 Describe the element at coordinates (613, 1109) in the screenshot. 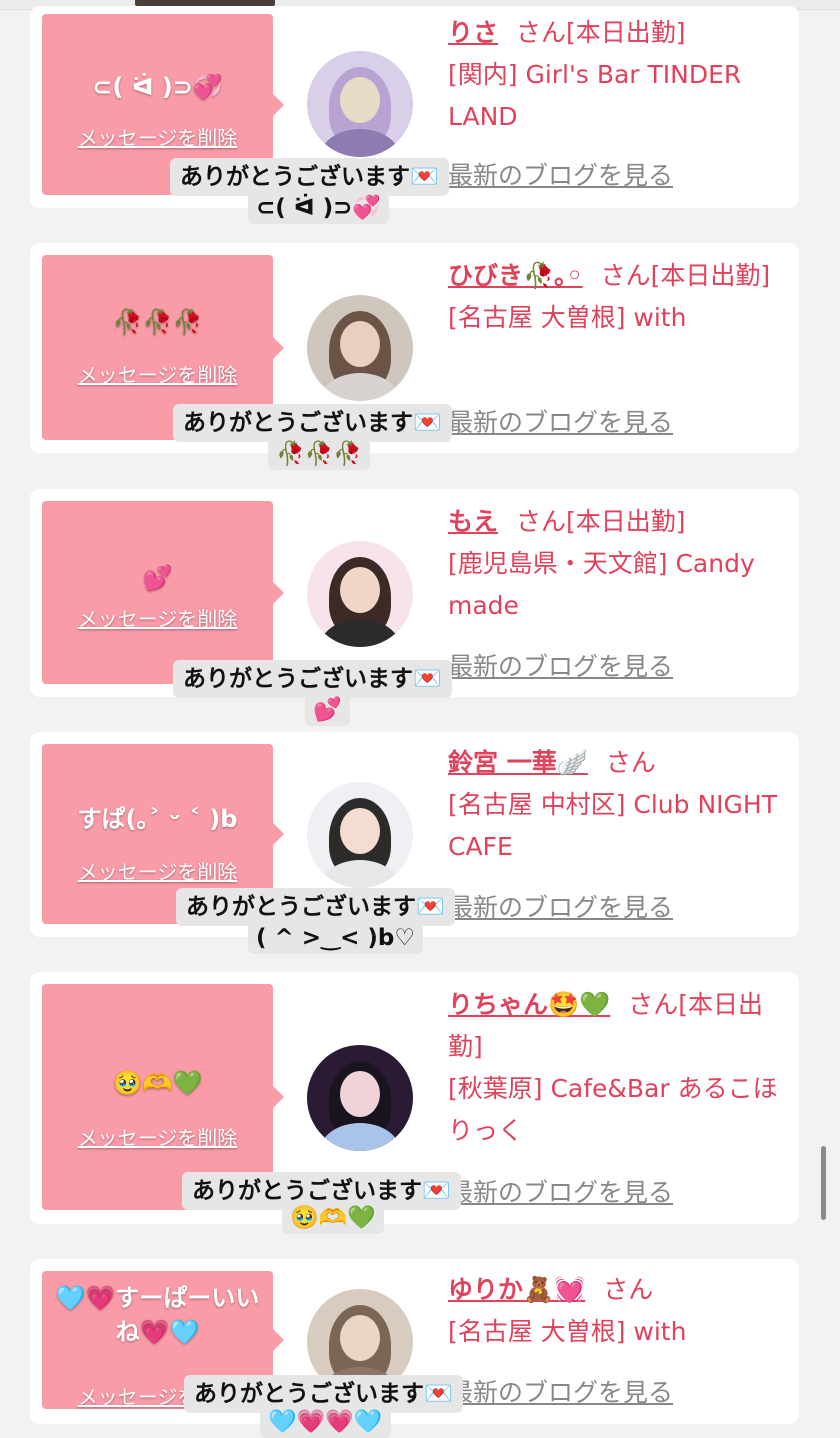

I see `shop-name: [秋葉原] Cafe&Bar あるこほりっく` at that location.